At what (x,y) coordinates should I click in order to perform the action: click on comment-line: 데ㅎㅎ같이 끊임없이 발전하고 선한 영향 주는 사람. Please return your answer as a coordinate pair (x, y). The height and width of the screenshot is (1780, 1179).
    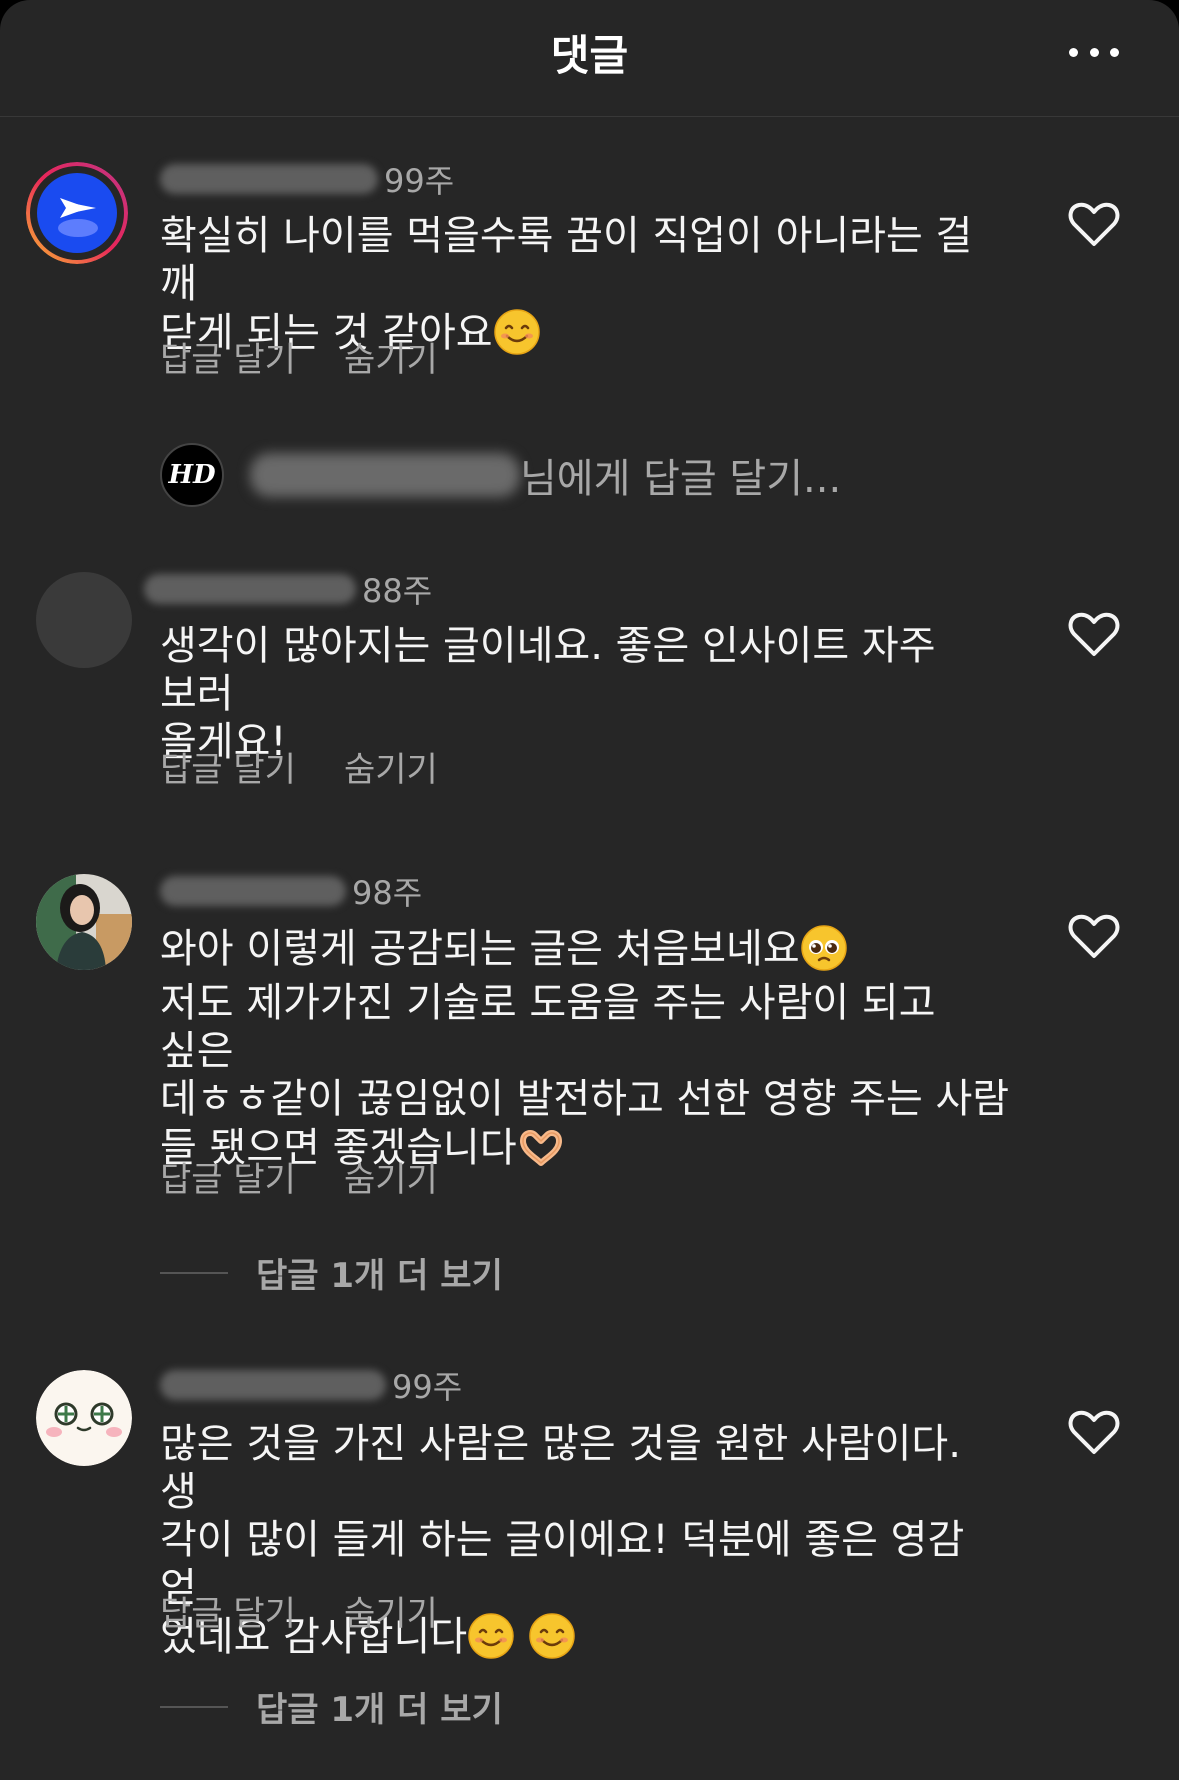
    Looking at the image, I should click on (585, 1099).